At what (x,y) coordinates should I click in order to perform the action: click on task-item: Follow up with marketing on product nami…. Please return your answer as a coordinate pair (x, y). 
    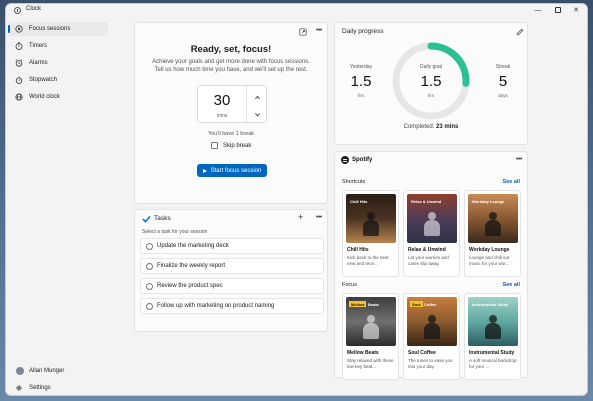
    Looking at the image, I should click on (232, 306).